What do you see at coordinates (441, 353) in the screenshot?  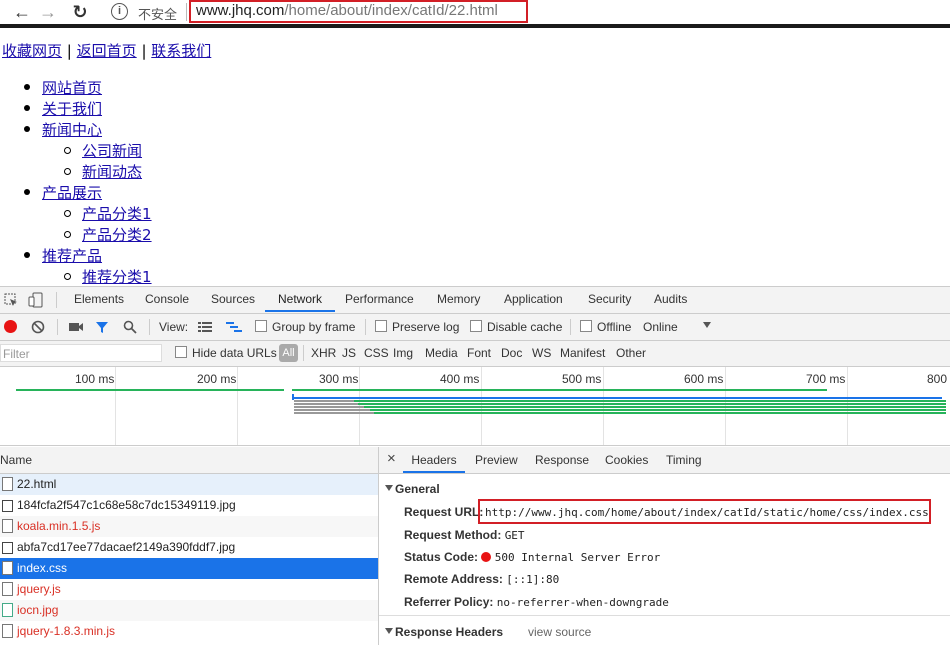 I see `filter-media: Media` at bounding box center [441, 353].